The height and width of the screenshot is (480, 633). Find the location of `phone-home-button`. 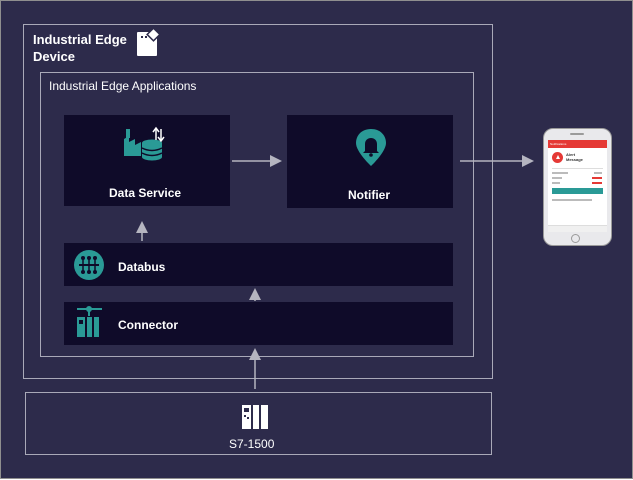

phone-home-button is located at coordinates (575, 238).